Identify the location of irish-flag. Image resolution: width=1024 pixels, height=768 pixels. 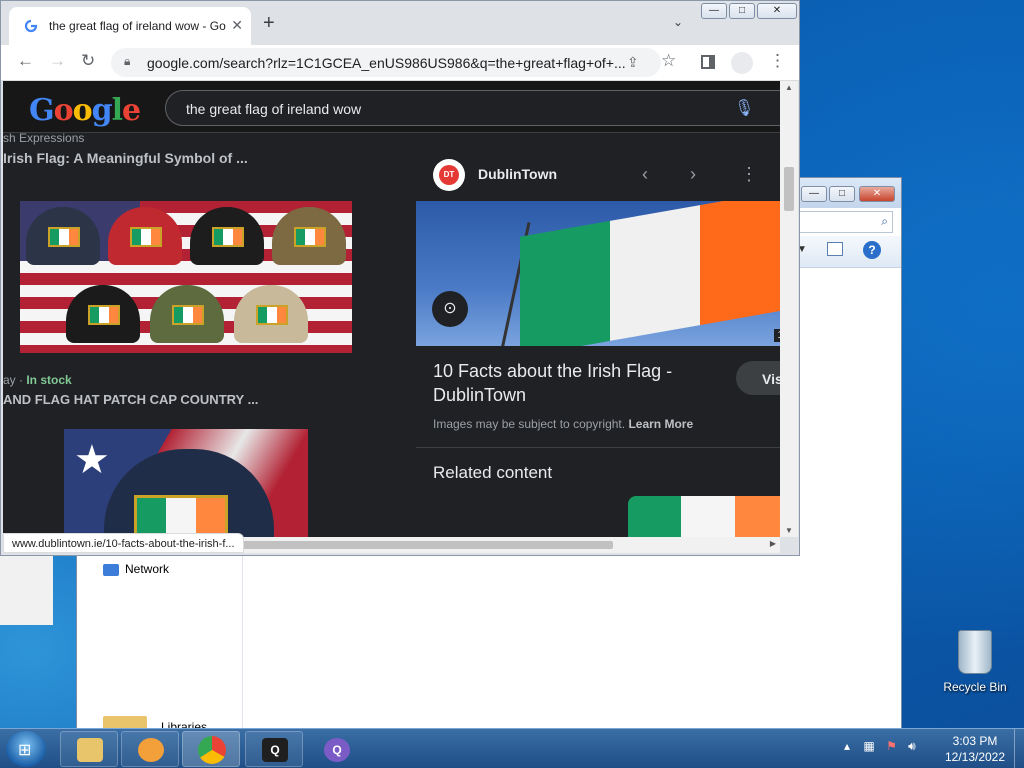
(650, 273).